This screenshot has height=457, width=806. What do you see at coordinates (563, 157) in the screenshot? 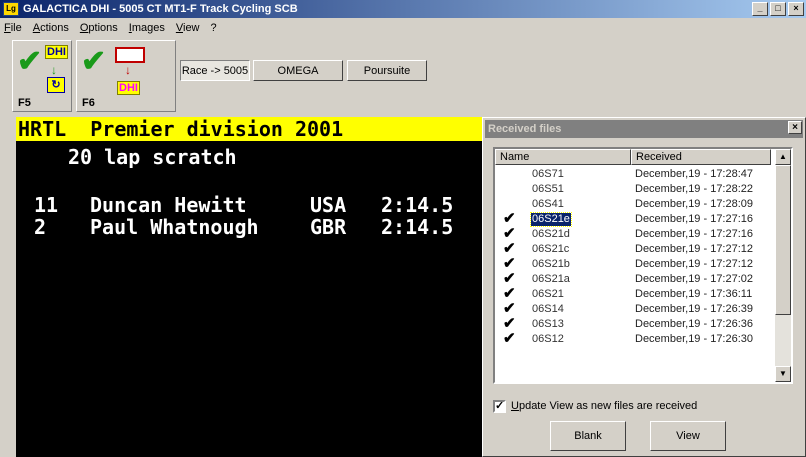
I see `column-header-name: Name` at bounding box center [563, 157].